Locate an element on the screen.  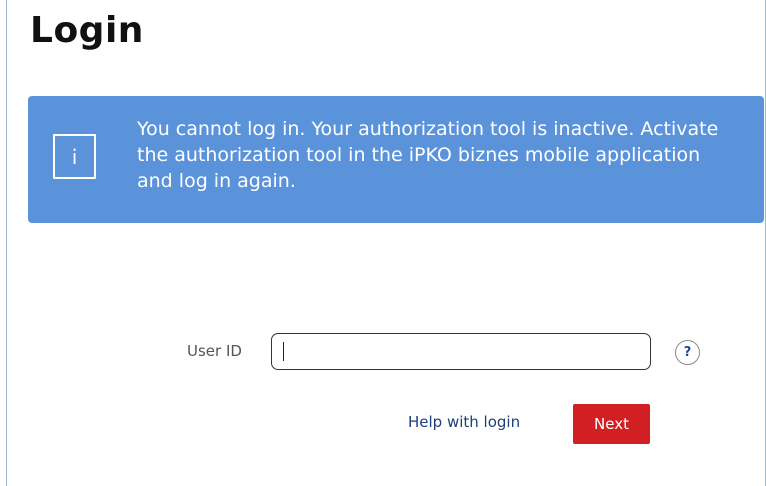
info-icon: i is located at coordinates (74, 156).